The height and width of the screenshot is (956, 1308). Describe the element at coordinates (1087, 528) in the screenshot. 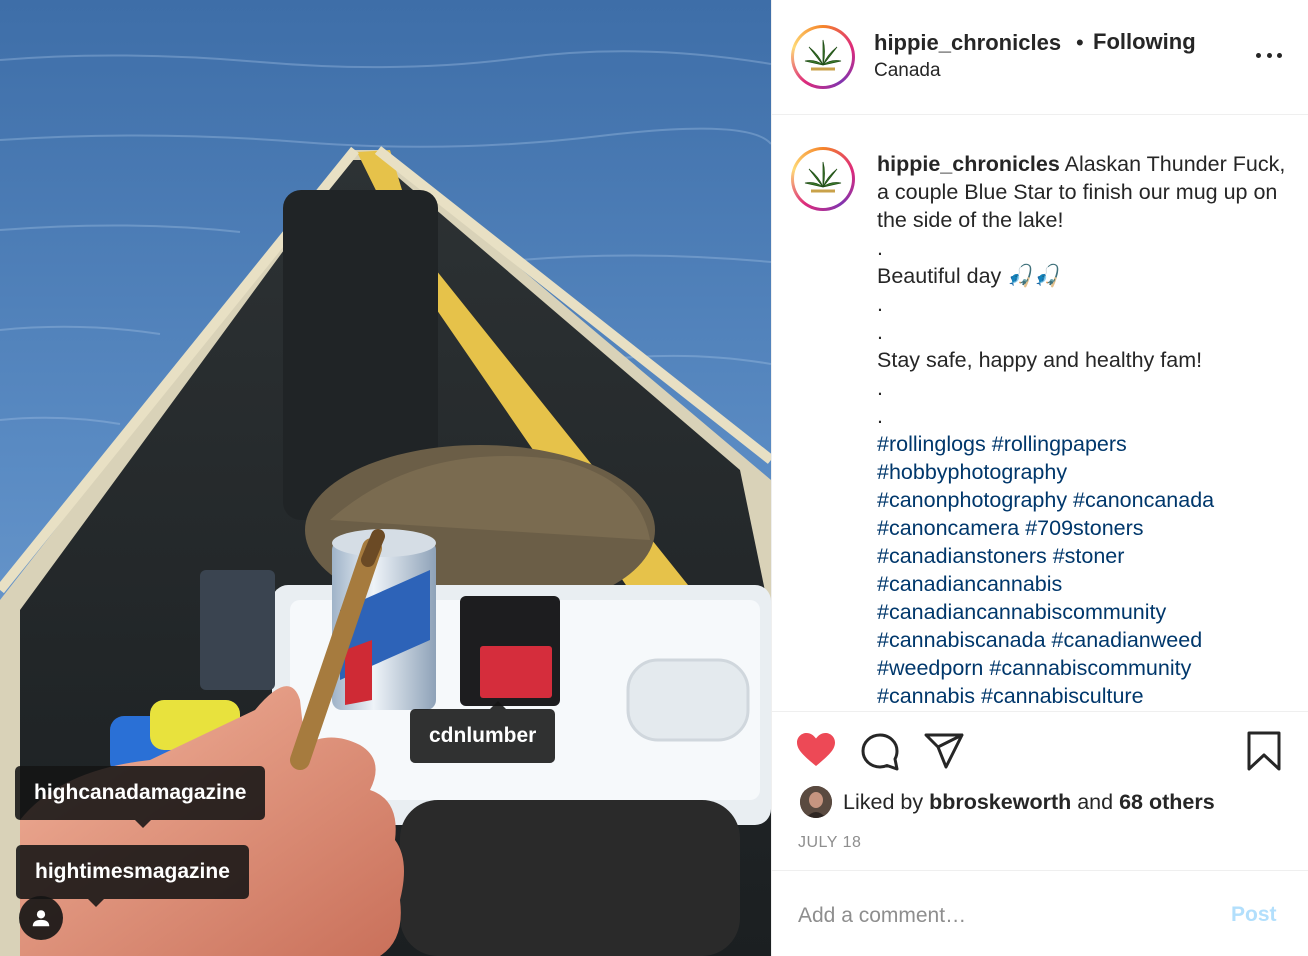

I see `hashtag-line: #canoncamera #709stoners` at that location.